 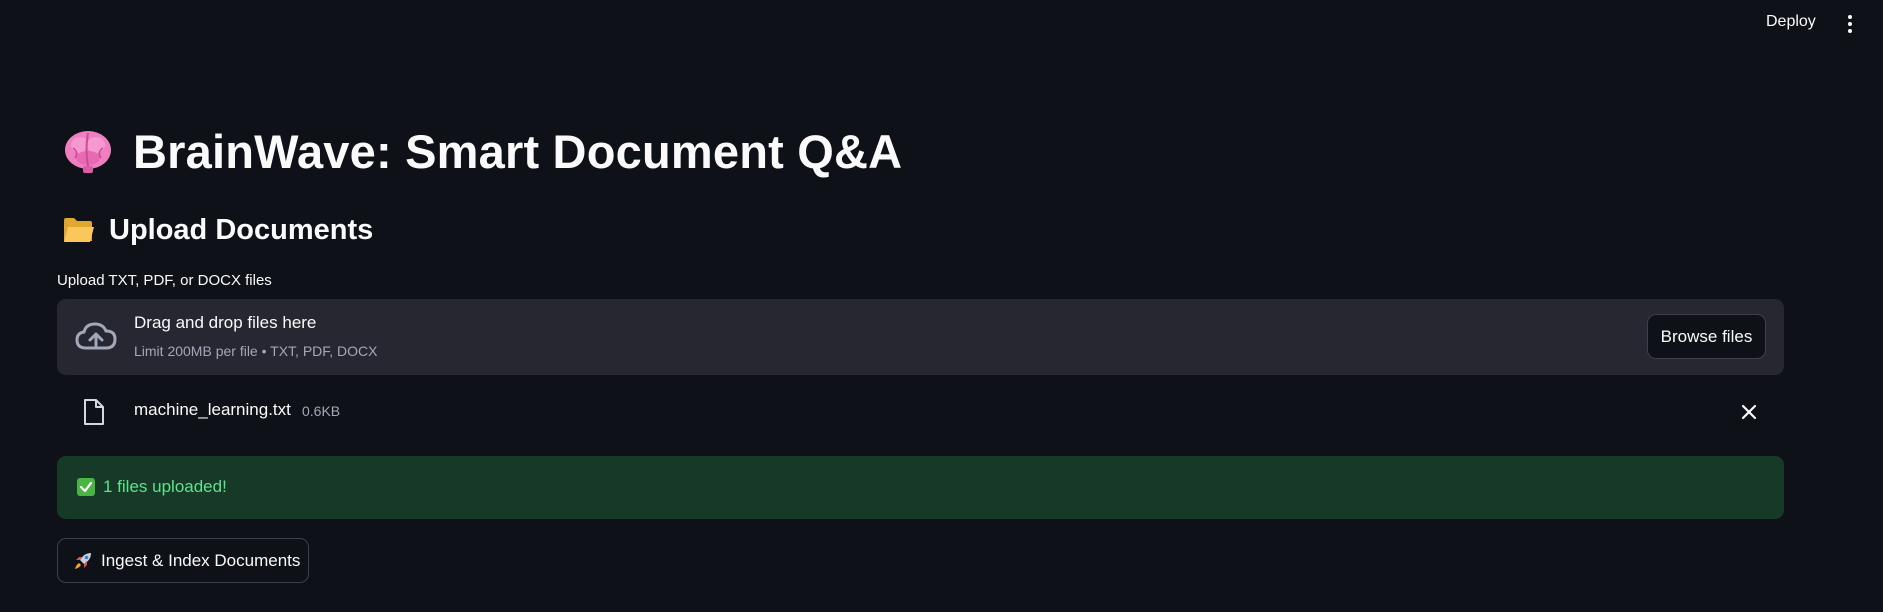 What do you see at coordinates (96, 336) in the screenshot?
I see `cloud-upload-icon` at bounding box center [96, 336].